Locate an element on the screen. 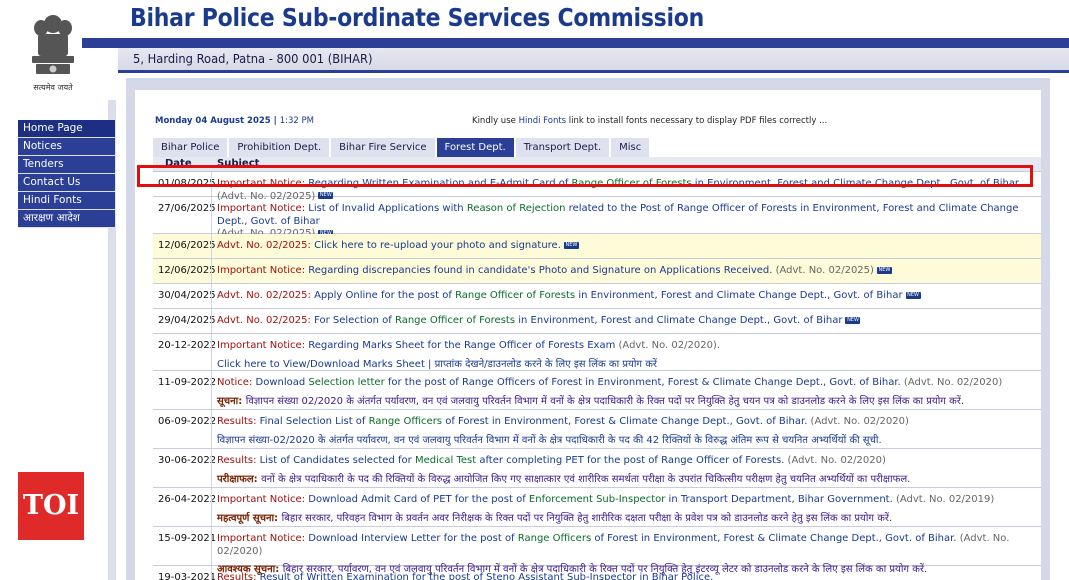 The height and width of the screenshot is (580, 1069). tab-forest-dept: Forest Dept. is located at coordinates (475, 147).